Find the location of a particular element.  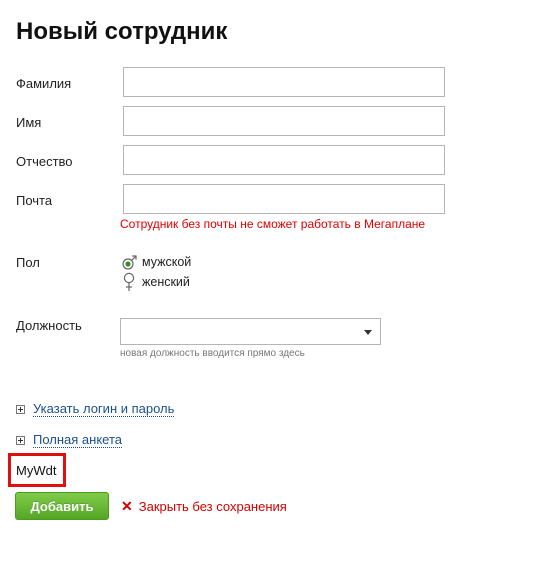

position-label: Должность is located at coordinates (49, 325).